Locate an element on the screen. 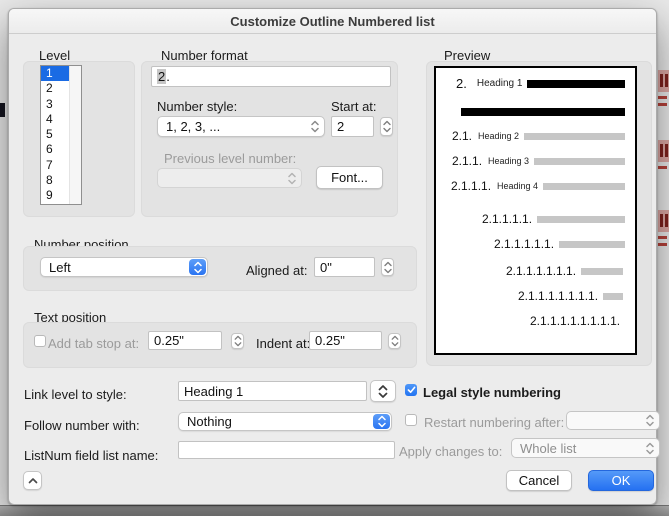 This screenshot has width=669, height=516. preview-number: 2.1.1.1.1.1.1.1.1. is located at coordinates (575, 321).